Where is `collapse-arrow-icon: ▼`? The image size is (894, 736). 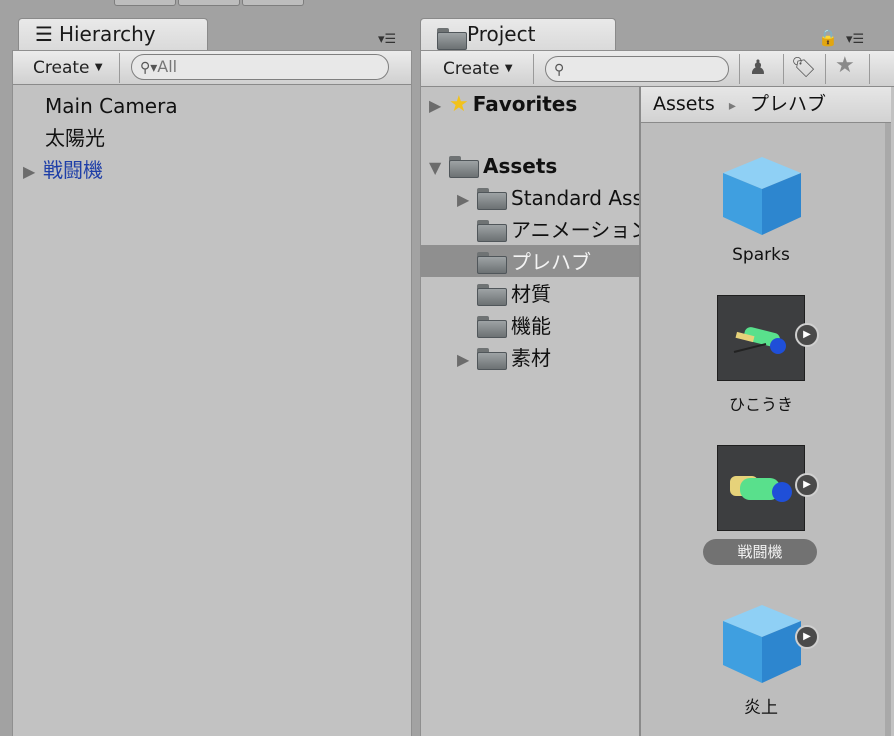
collapse-arrow-icon: ▼ is located at coordinates (439, 168).